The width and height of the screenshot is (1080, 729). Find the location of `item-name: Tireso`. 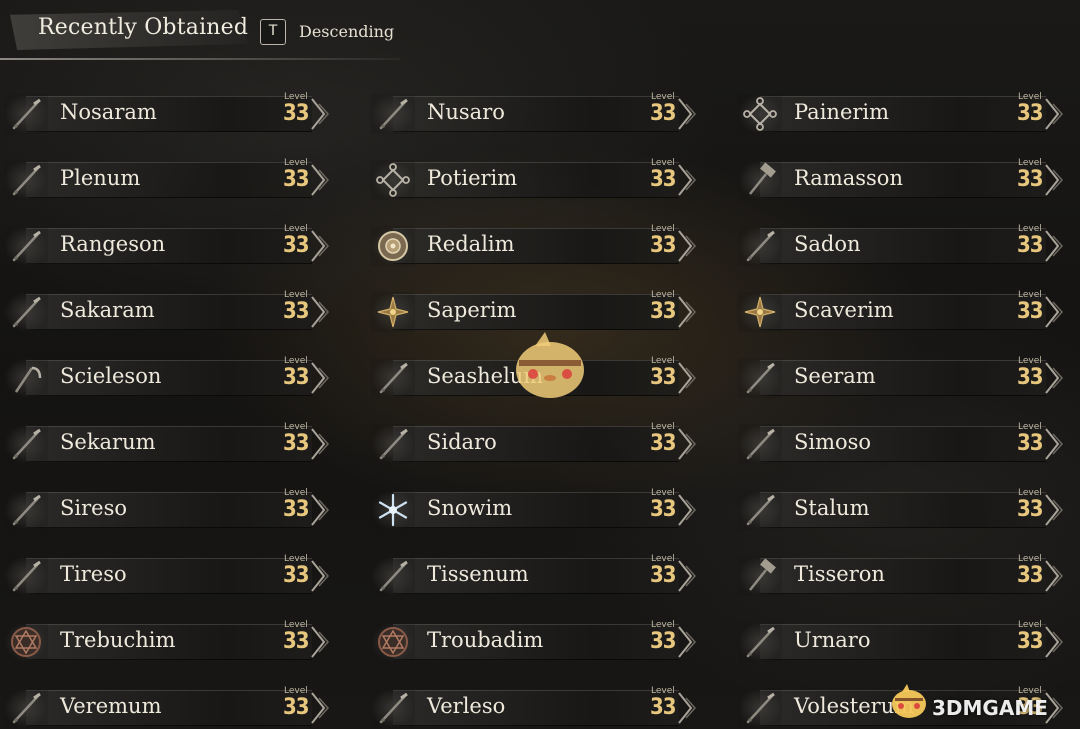

item-name: Tireso is located at coordinates (93, 574).